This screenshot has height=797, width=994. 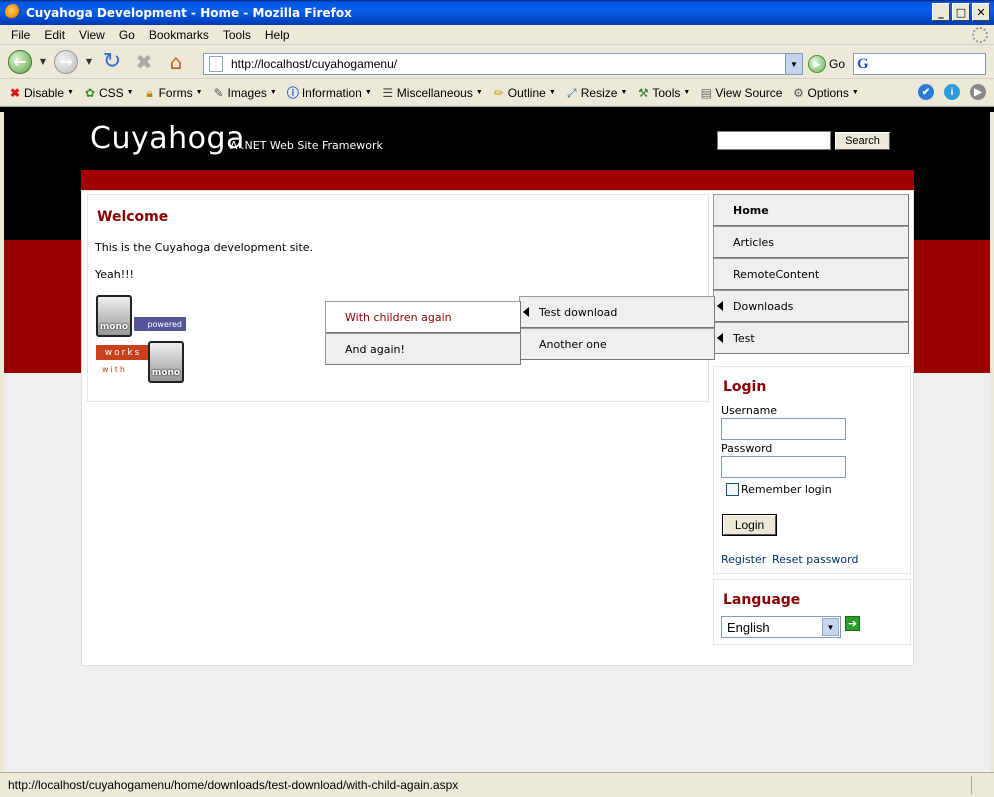 I want to click on google-icon: G, so click(x=863, y=64).